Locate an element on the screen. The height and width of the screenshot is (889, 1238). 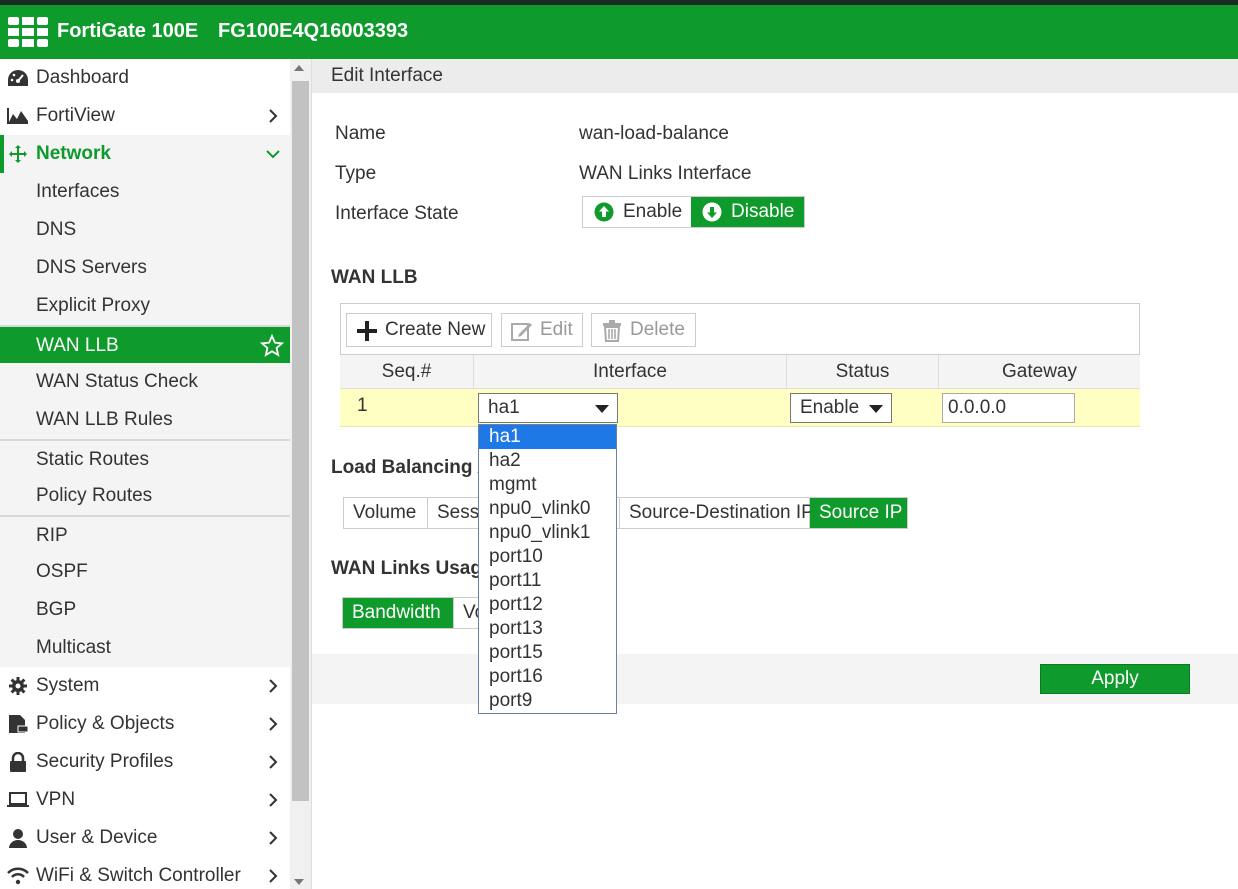
sidebar-item-policy-objects: Policy & Objects is located at coordinates (145, 724).